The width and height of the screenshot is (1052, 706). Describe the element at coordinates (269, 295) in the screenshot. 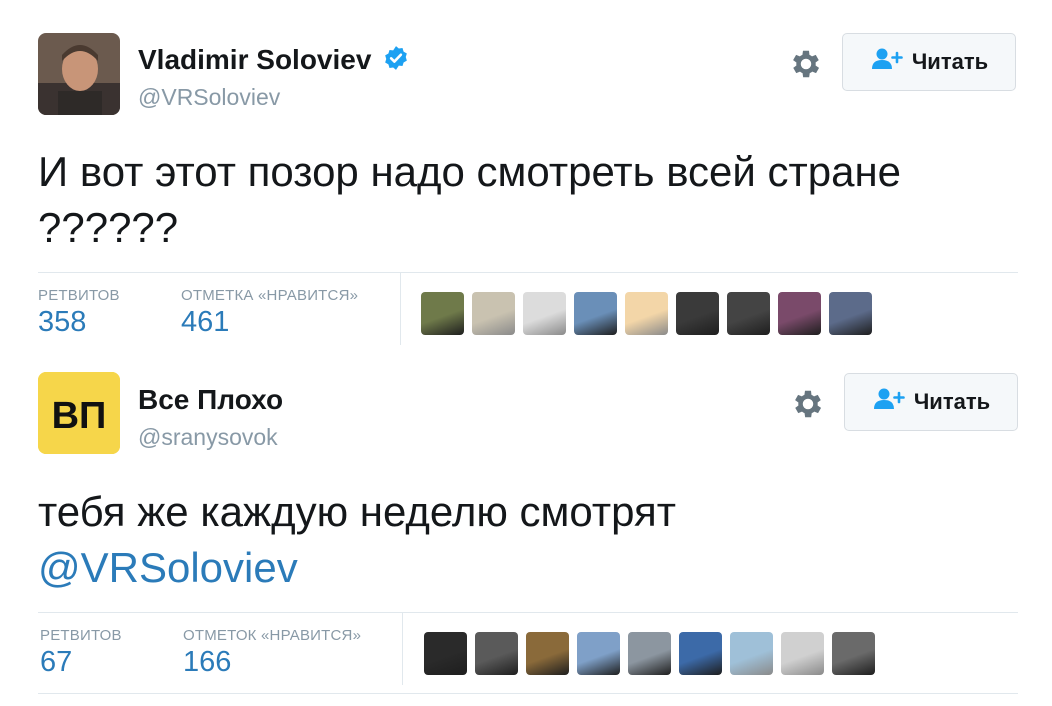

I see `likes-label: ОТМЕТКА «НРАВИТСЯ»` at that location.